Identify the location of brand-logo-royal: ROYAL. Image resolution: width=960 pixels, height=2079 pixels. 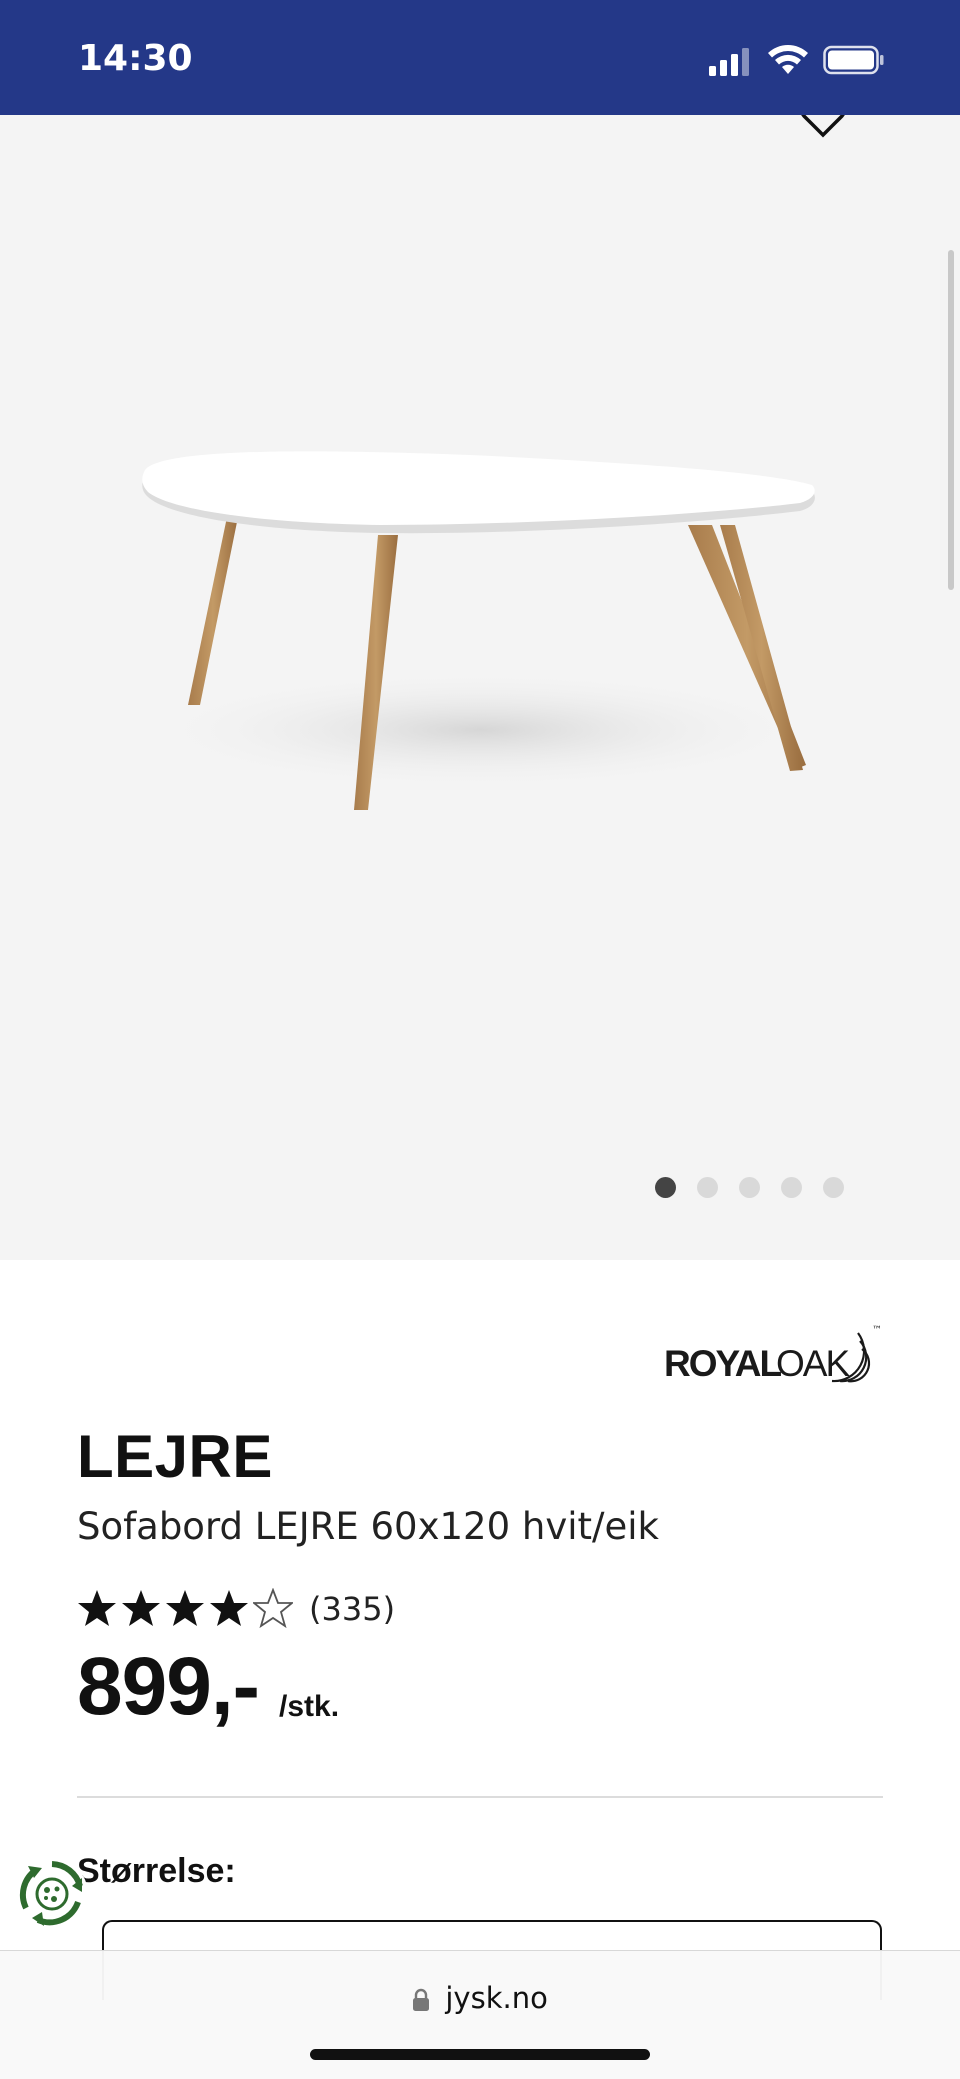
(723, 1363).